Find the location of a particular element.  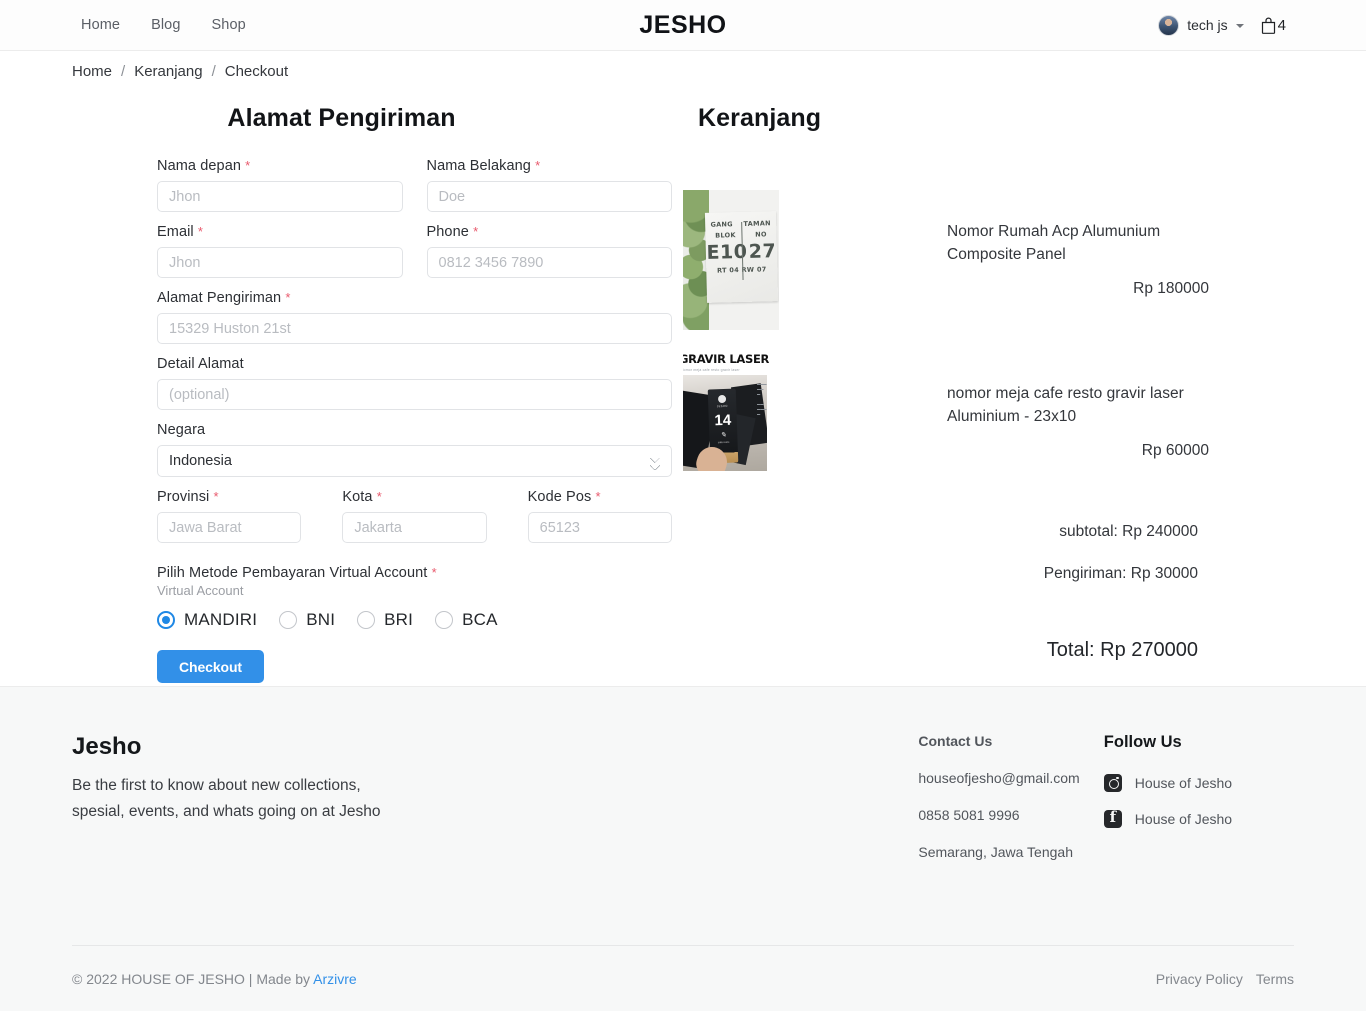

instagram-icon is located at coordinates (1112, 783).